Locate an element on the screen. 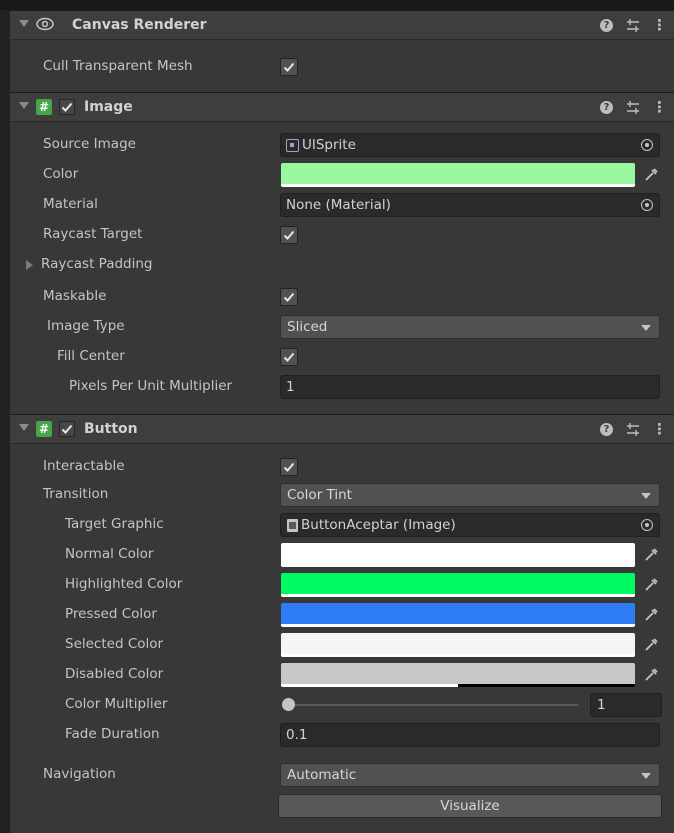 Image resolution: width=674 pixels, height=833 pixels. image-enabled-checkbox is located at coordinates (67, 107).